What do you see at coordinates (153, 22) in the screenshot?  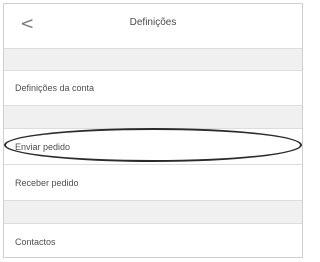 I see `page-title: Definições` at bounding box center [153, 22].